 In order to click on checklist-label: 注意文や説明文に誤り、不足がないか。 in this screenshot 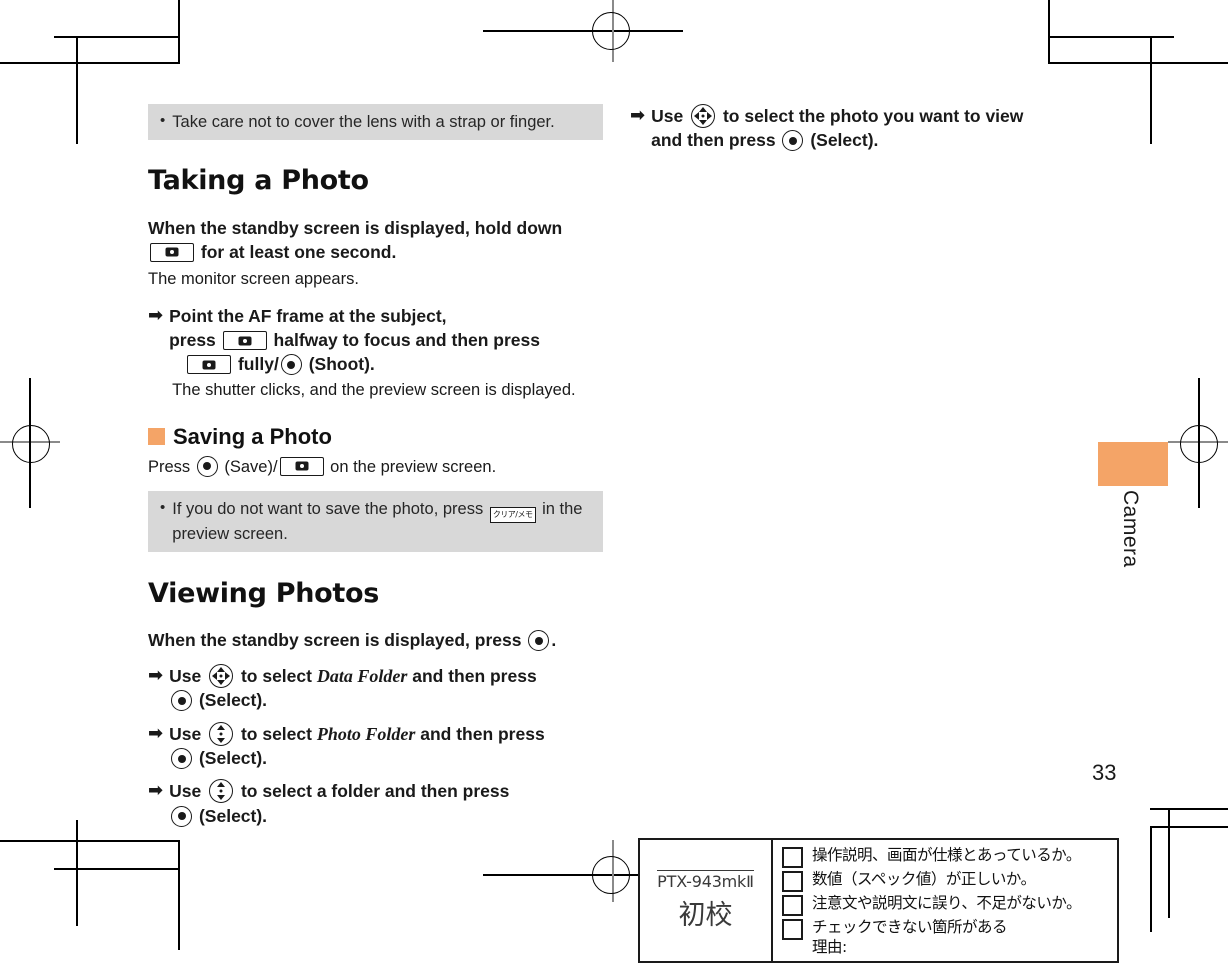, I will do `click(947, 903)`.